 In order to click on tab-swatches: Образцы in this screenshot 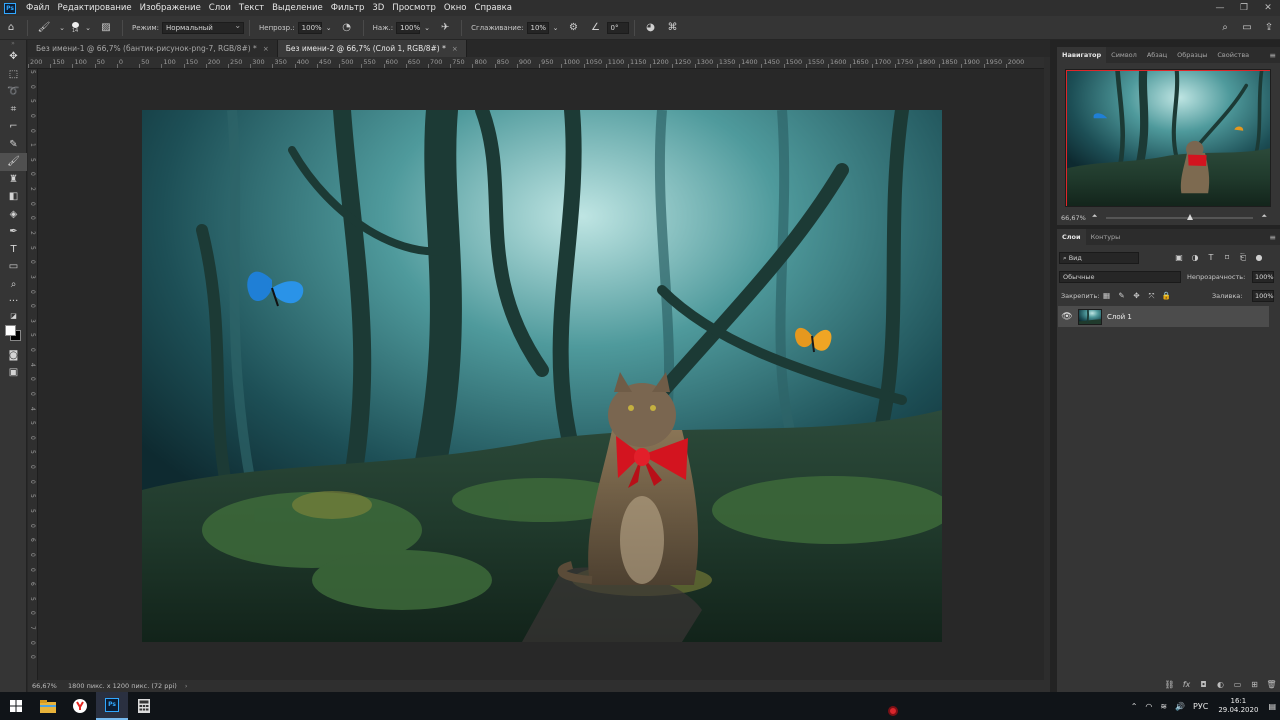, I will do `click(1192, 55)`.